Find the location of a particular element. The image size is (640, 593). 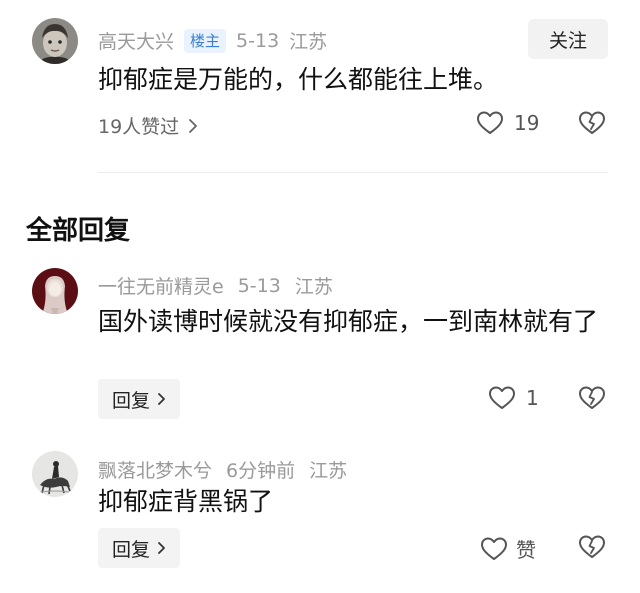

ink-horse-rider-avatar-icon is located at coordinates (55, 474).